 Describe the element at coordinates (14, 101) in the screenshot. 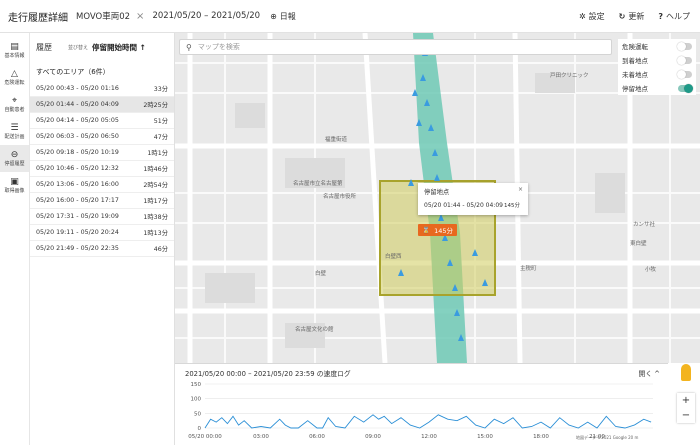

I see `location-target-icon: ⌖` at that location.